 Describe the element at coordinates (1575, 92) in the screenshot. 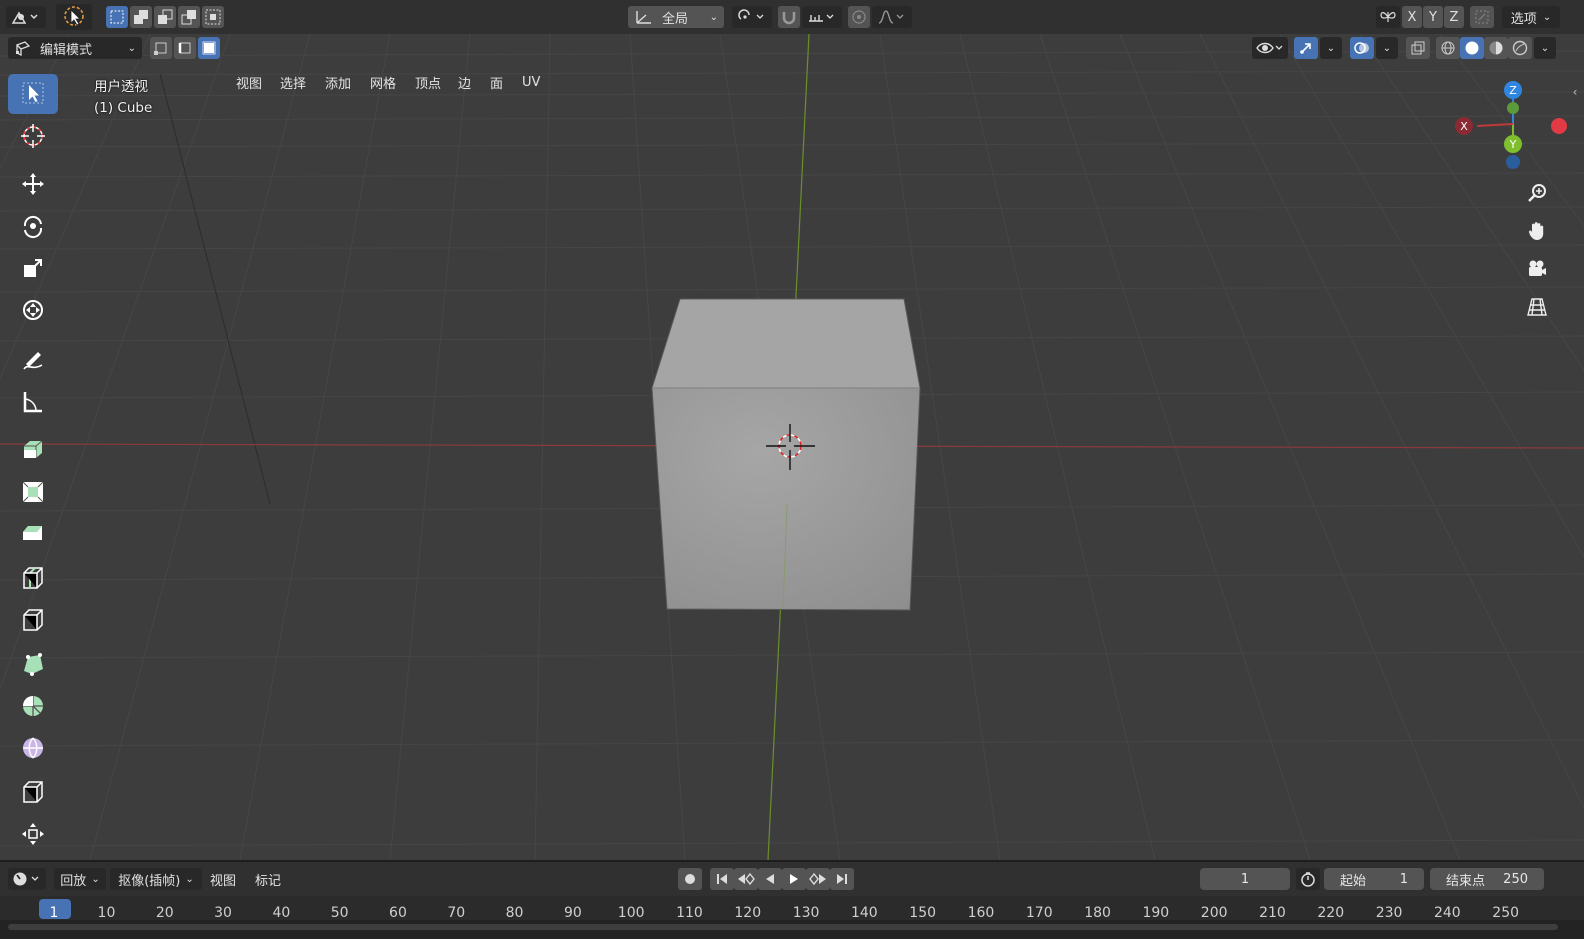

I see `sidebar-expand-icon: ‹` at that location.